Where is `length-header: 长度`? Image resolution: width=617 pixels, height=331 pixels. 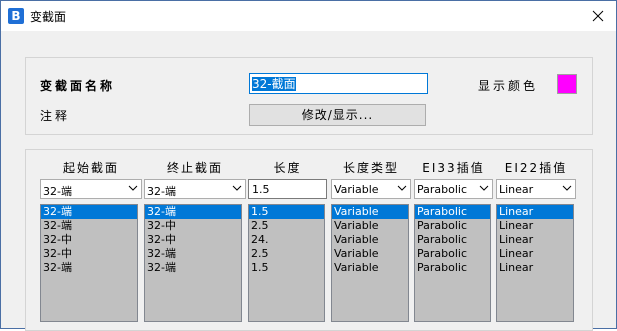 length-header: 长度 is located at coordinates (287, 168).